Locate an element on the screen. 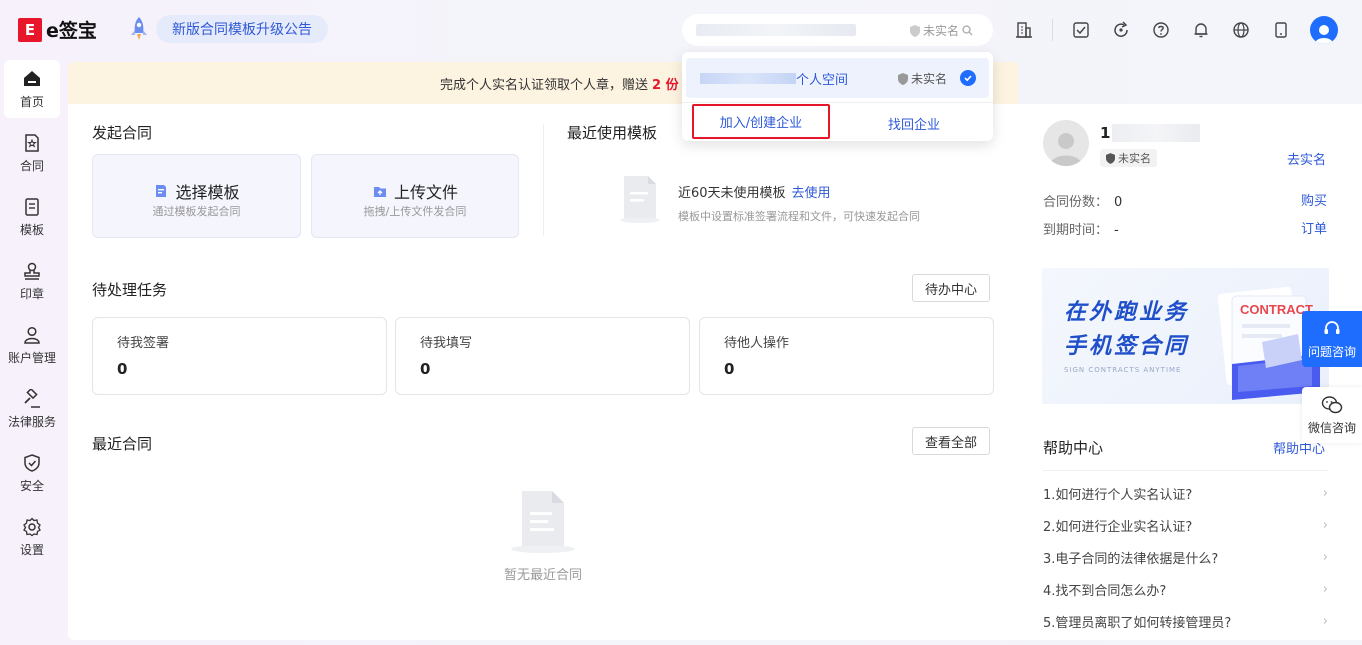 Image resolution: width=1362 pixels, height=645 pixels. contract-count-row: 合同份数： 0 is located at coordinates (1082, 200).